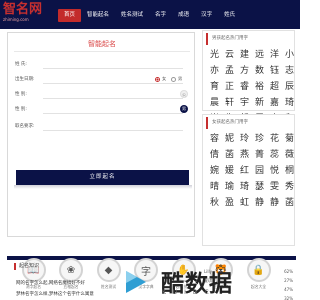  I want to click on name-char: 虹, so click(244, 203).